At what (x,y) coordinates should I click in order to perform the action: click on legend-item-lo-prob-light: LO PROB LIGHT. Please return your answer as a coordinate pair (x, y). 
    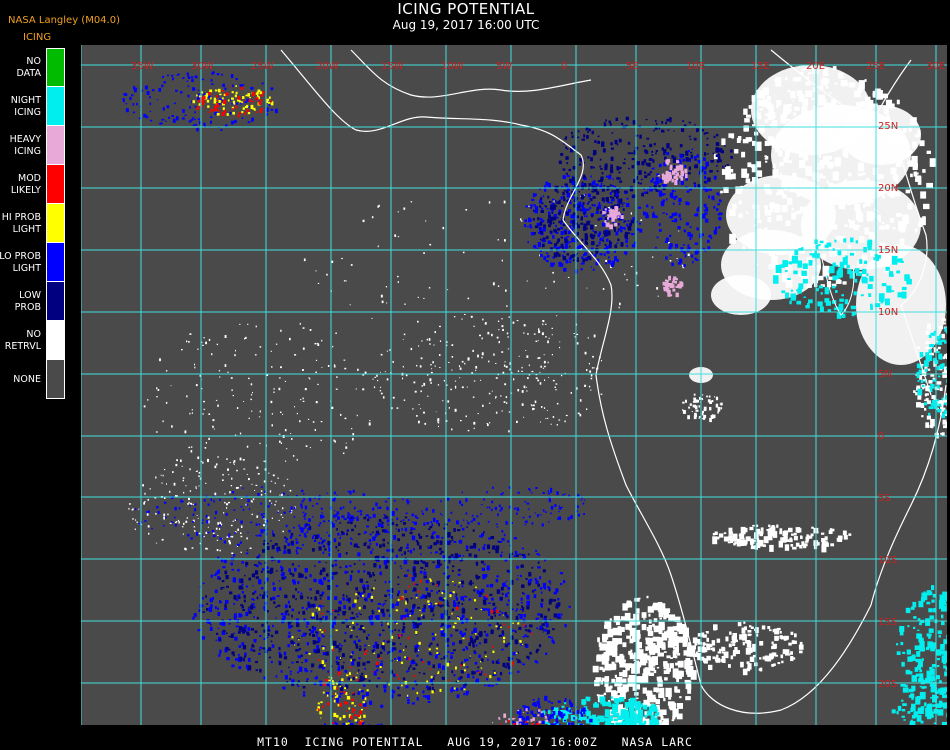
    Looking at the image, I should click on (32, 262).